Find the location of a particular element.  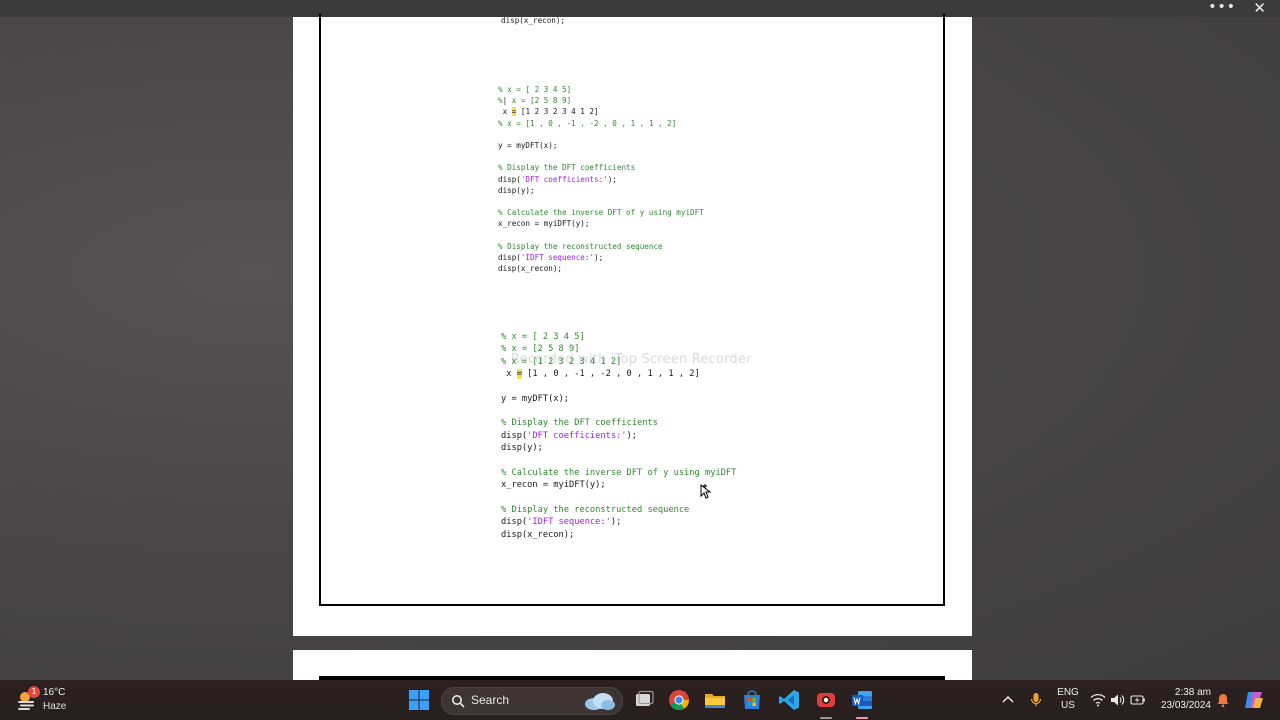

file-explorer-icon is located at coordinates (715, 700).